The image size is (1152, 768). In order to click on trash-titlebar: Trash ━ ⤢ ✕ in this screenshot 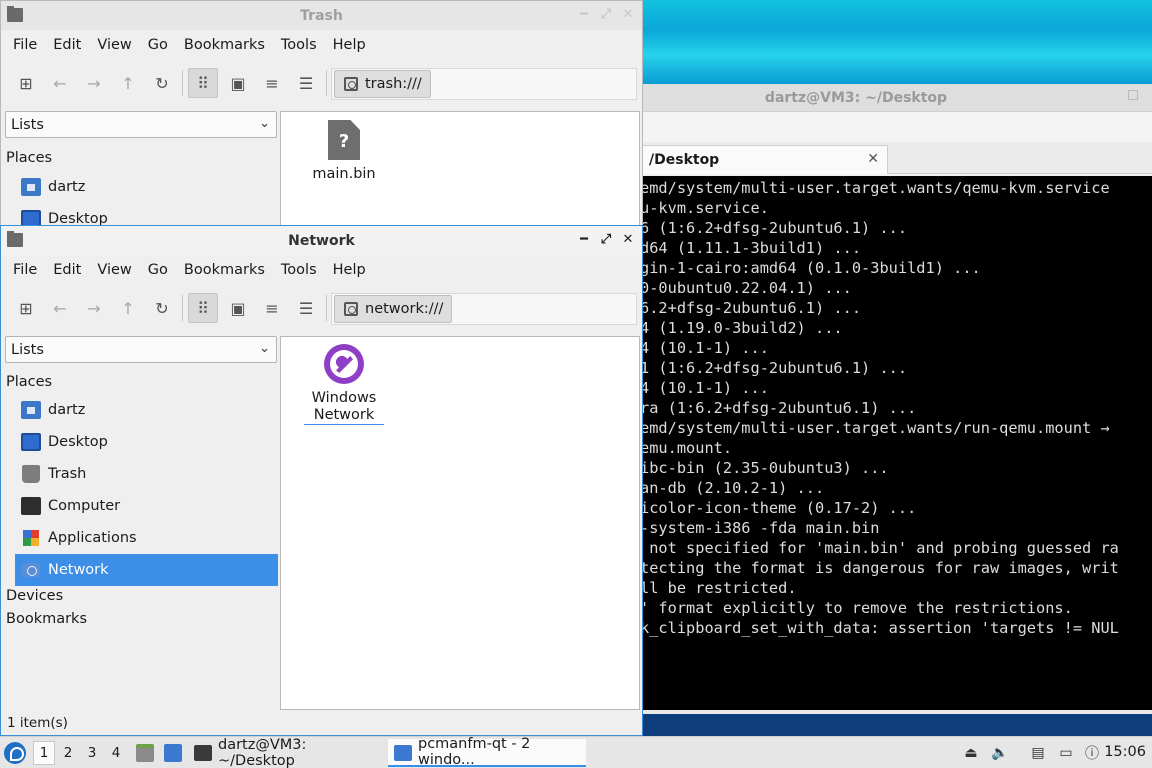, I will do `click(321, 15)`.